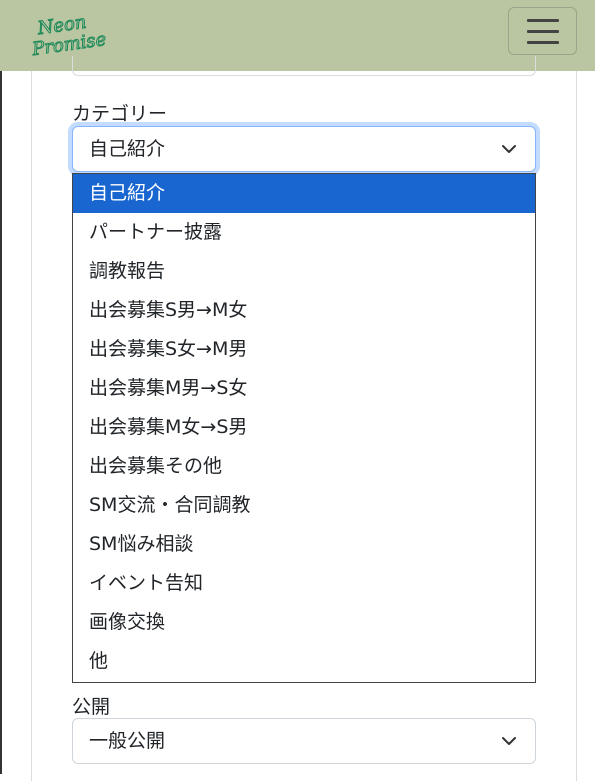 Image resolution: width=595 pixels, height=781 pixels. Describe the element at coordinates (304, 149) in the screenshot. I see `category-select: 自己紹介` at that location.